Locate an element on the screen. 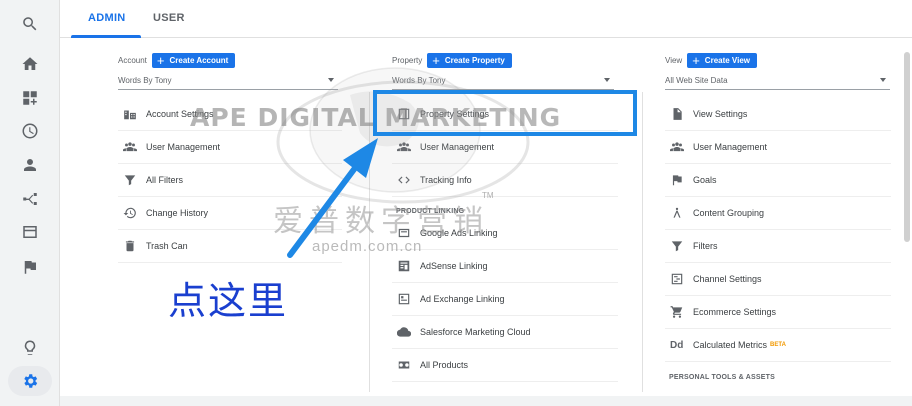  view-selector: All Web Site Data is located at coordinates (777, 81).